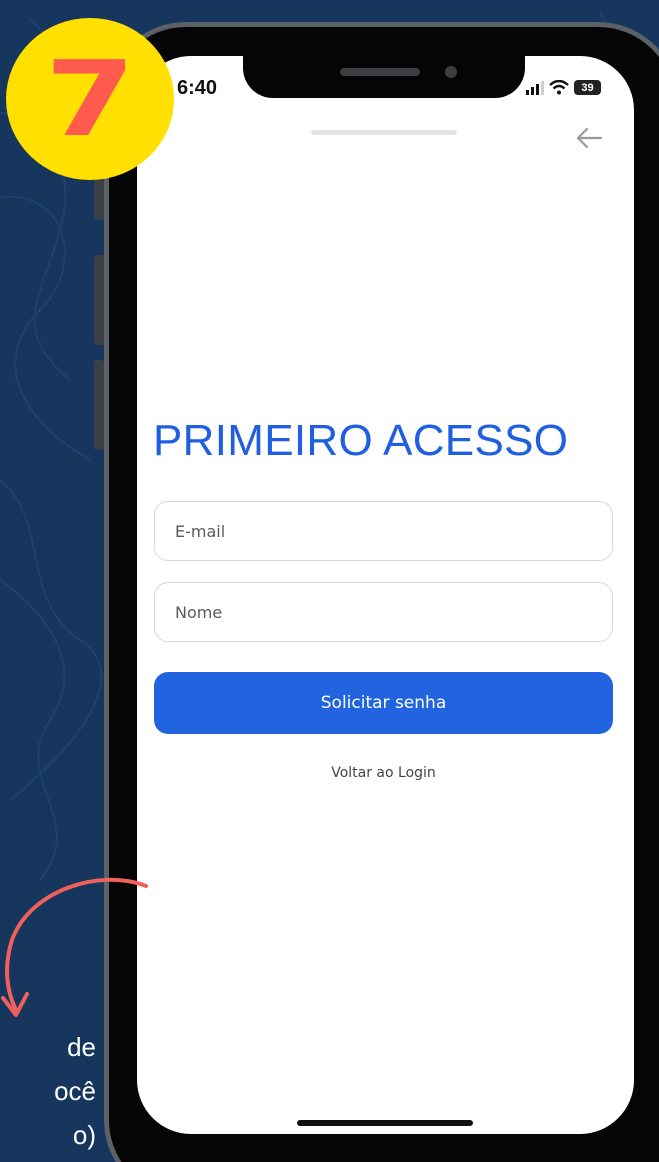 This screenshot has height=1162, width=659. Describe the element at coordinates (383, 531) in the screenshot. I see `email-field` at that location.